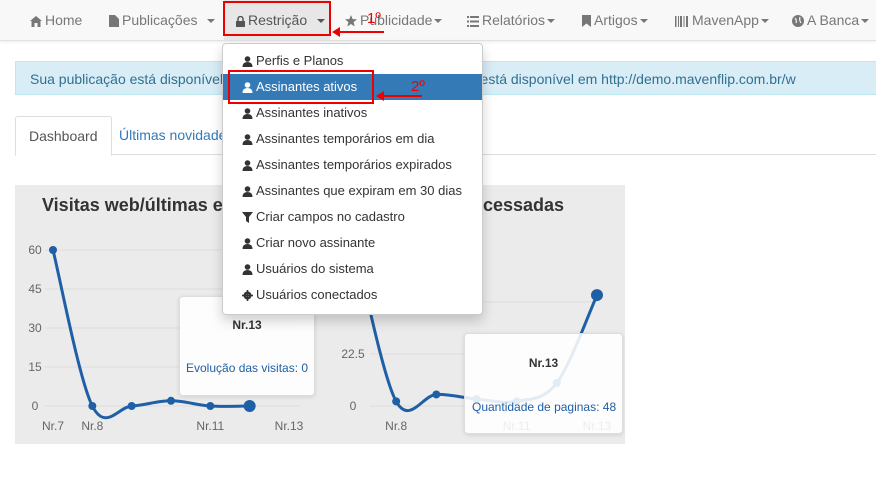 The width and height of the screenshot is (876, 499). Describe the element at coordinates (247, 296) in the screenshot. I see `gear-icon` at that location.